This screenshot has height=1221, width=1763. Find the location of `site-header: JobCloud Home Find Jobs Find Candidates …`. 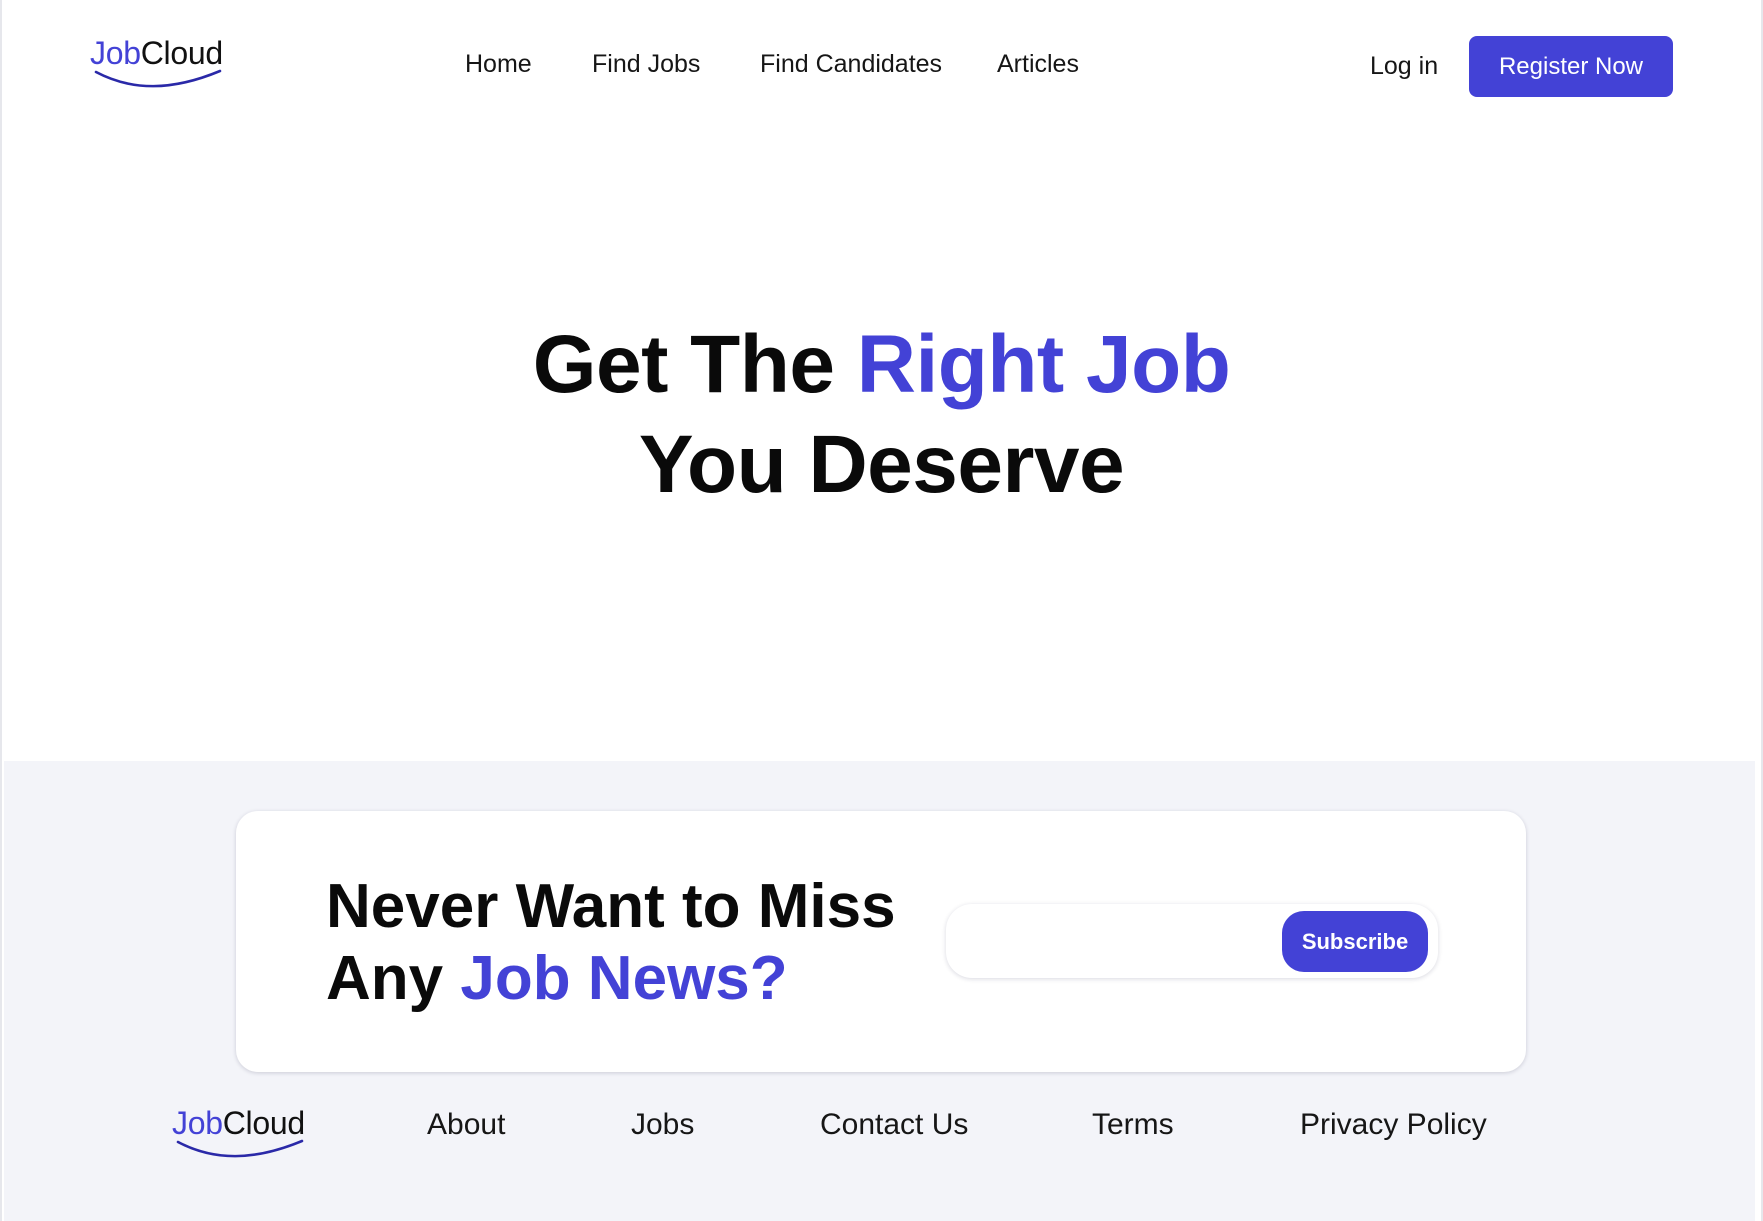

site-header: JobCloud Home Find Jobs Find Candidates … is located at coordinates (881, 65).